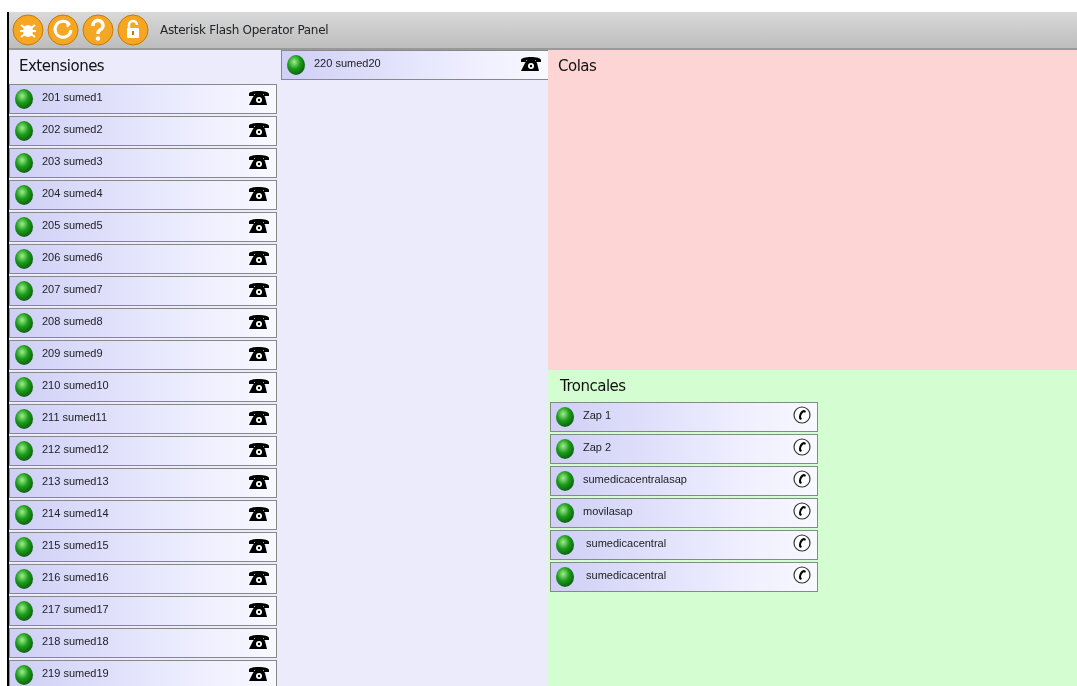 The width and height of the screenshot is (1077, 686). Describe the element at coordinates (98, 30) in the screenshot. I see `help-button` at that location.